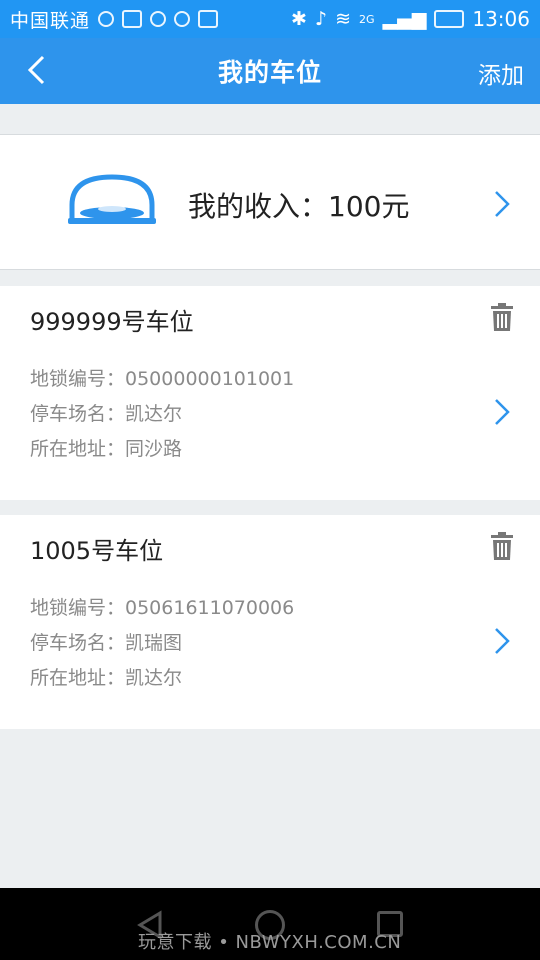 The width and height of the screenshot is (540, 960). What do you see at coordinates (97, 551) in the screenshot?
I see `spot-title: 1005号车位` at bounding box center [97, 551].